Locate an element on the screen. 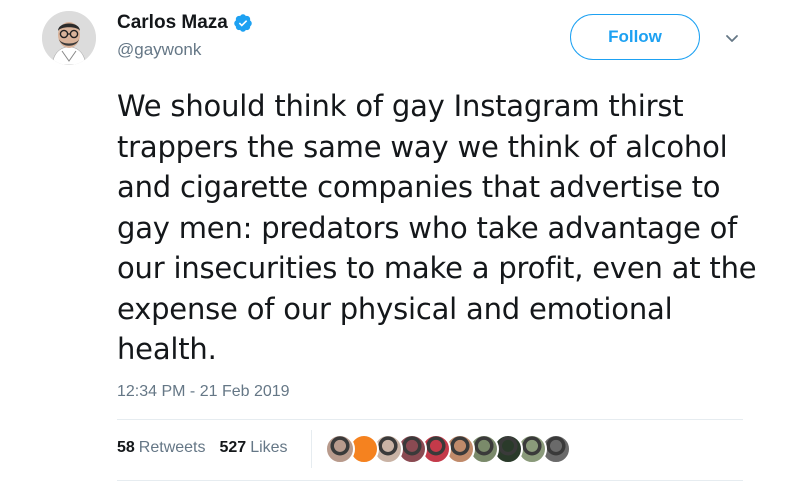  author-handle: @gaywonk is located at coordinates (159, 50).